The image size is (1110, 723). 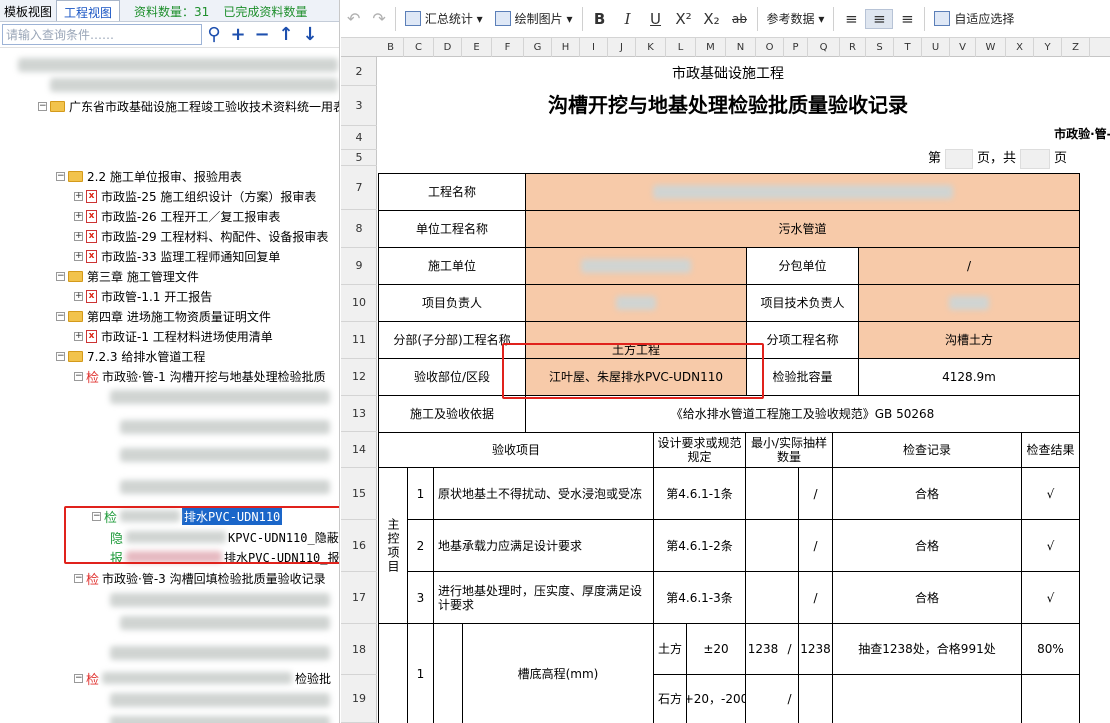 I want to click on column-header-cell: W, so click(x=991, y=47).